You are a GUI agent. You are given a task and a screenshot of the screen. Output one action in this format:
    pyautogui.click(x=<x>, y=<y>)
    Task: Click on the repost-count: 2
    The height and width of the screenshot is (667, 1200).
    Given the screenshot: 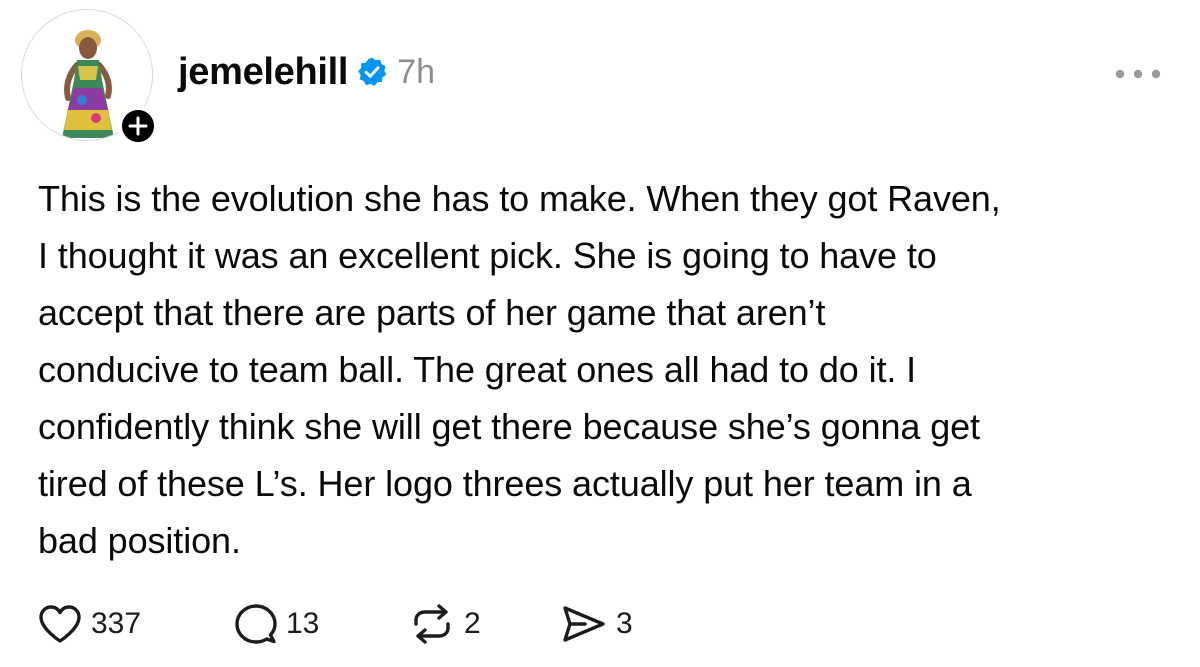 What is the action you would take?
    pyautogui.click(x=472, y=623)
    